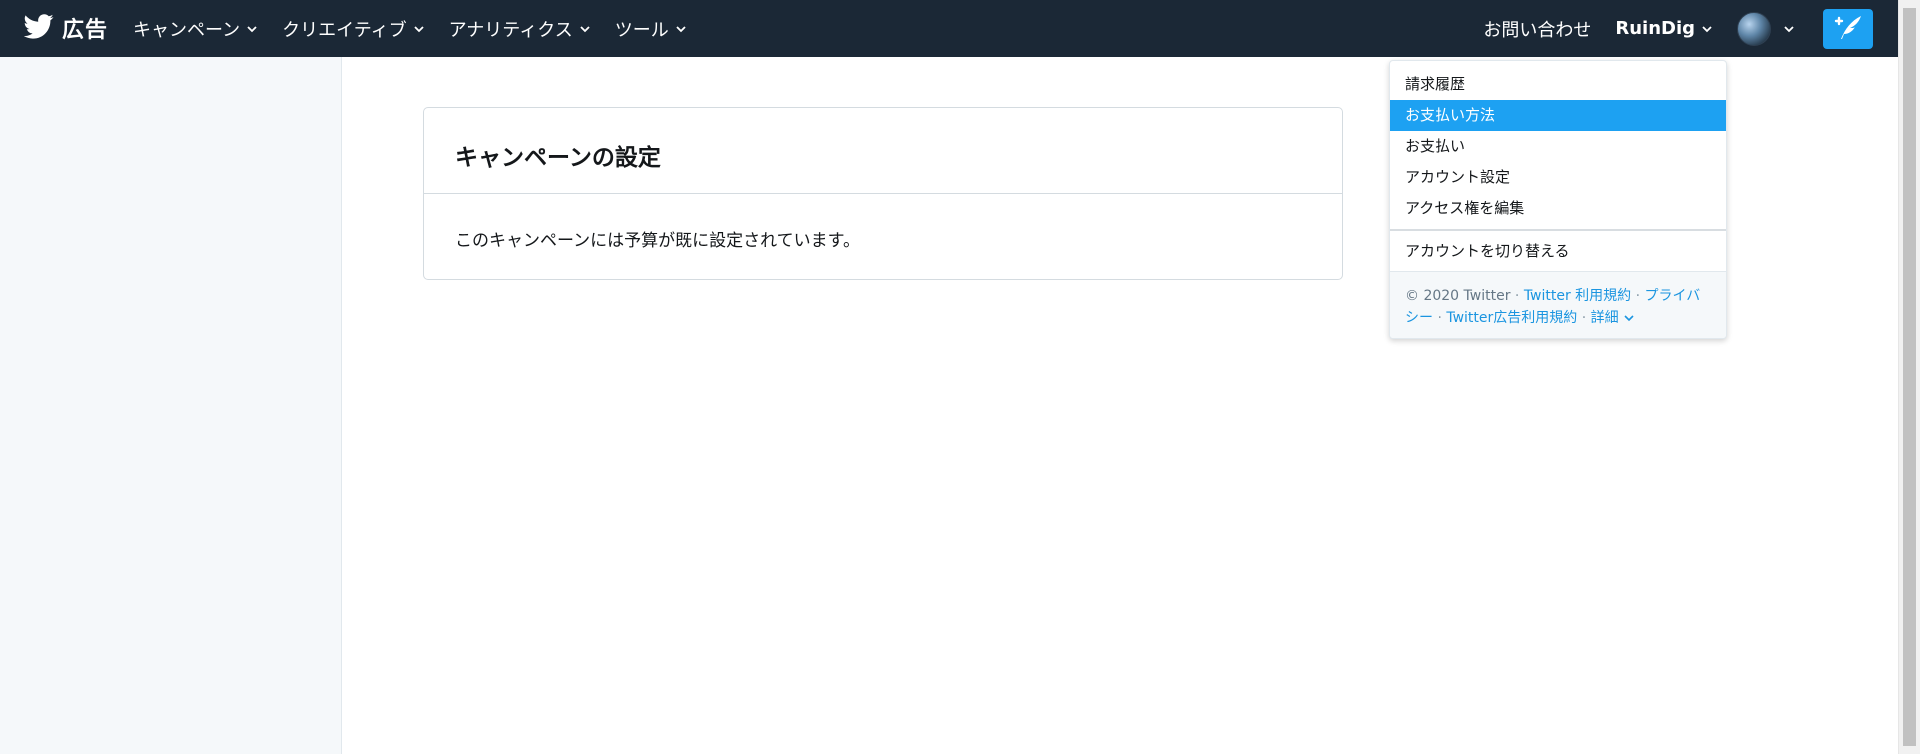  What do you see at coordinates (1558, 146) in the screenshot?
I see `menu-item-payments: お支払い` at bounding box center [1558, 146].